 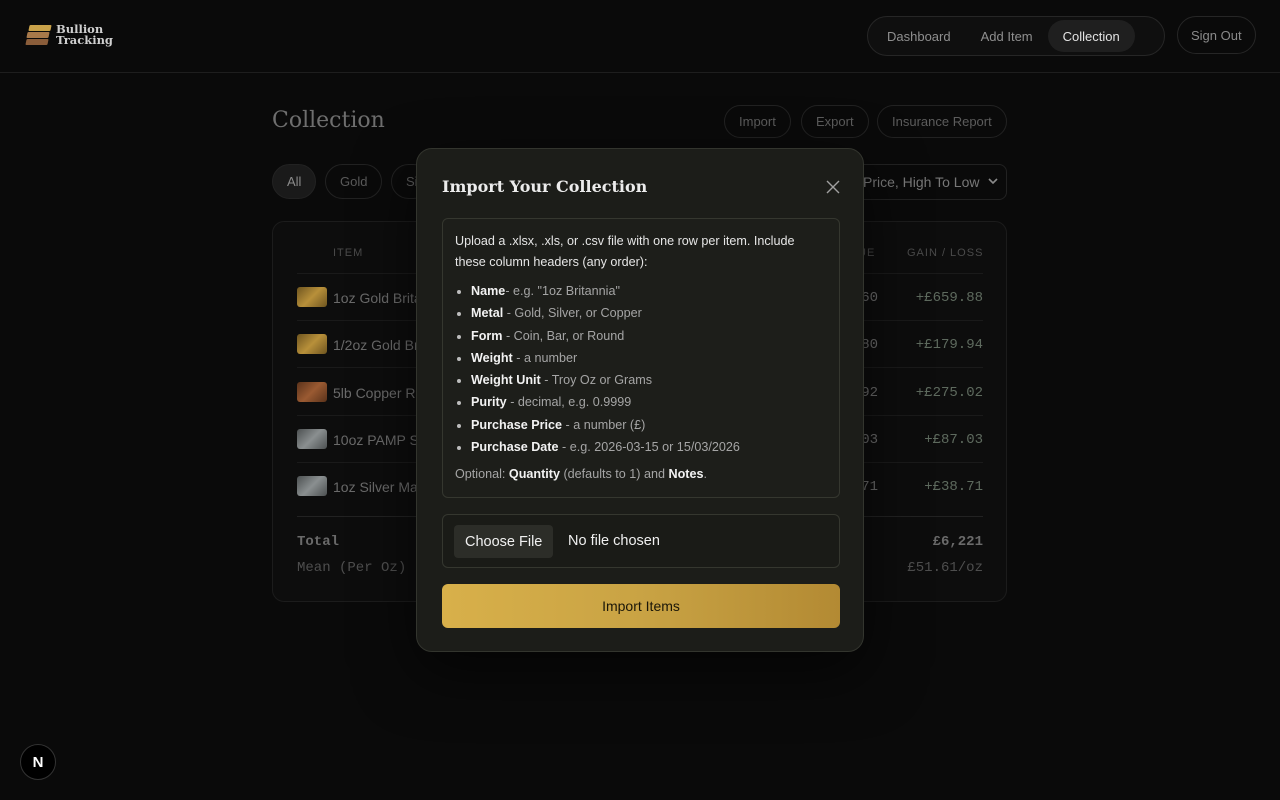 I want to click on row-name: 1oz Gold Brita, so click(x=377, y=298).